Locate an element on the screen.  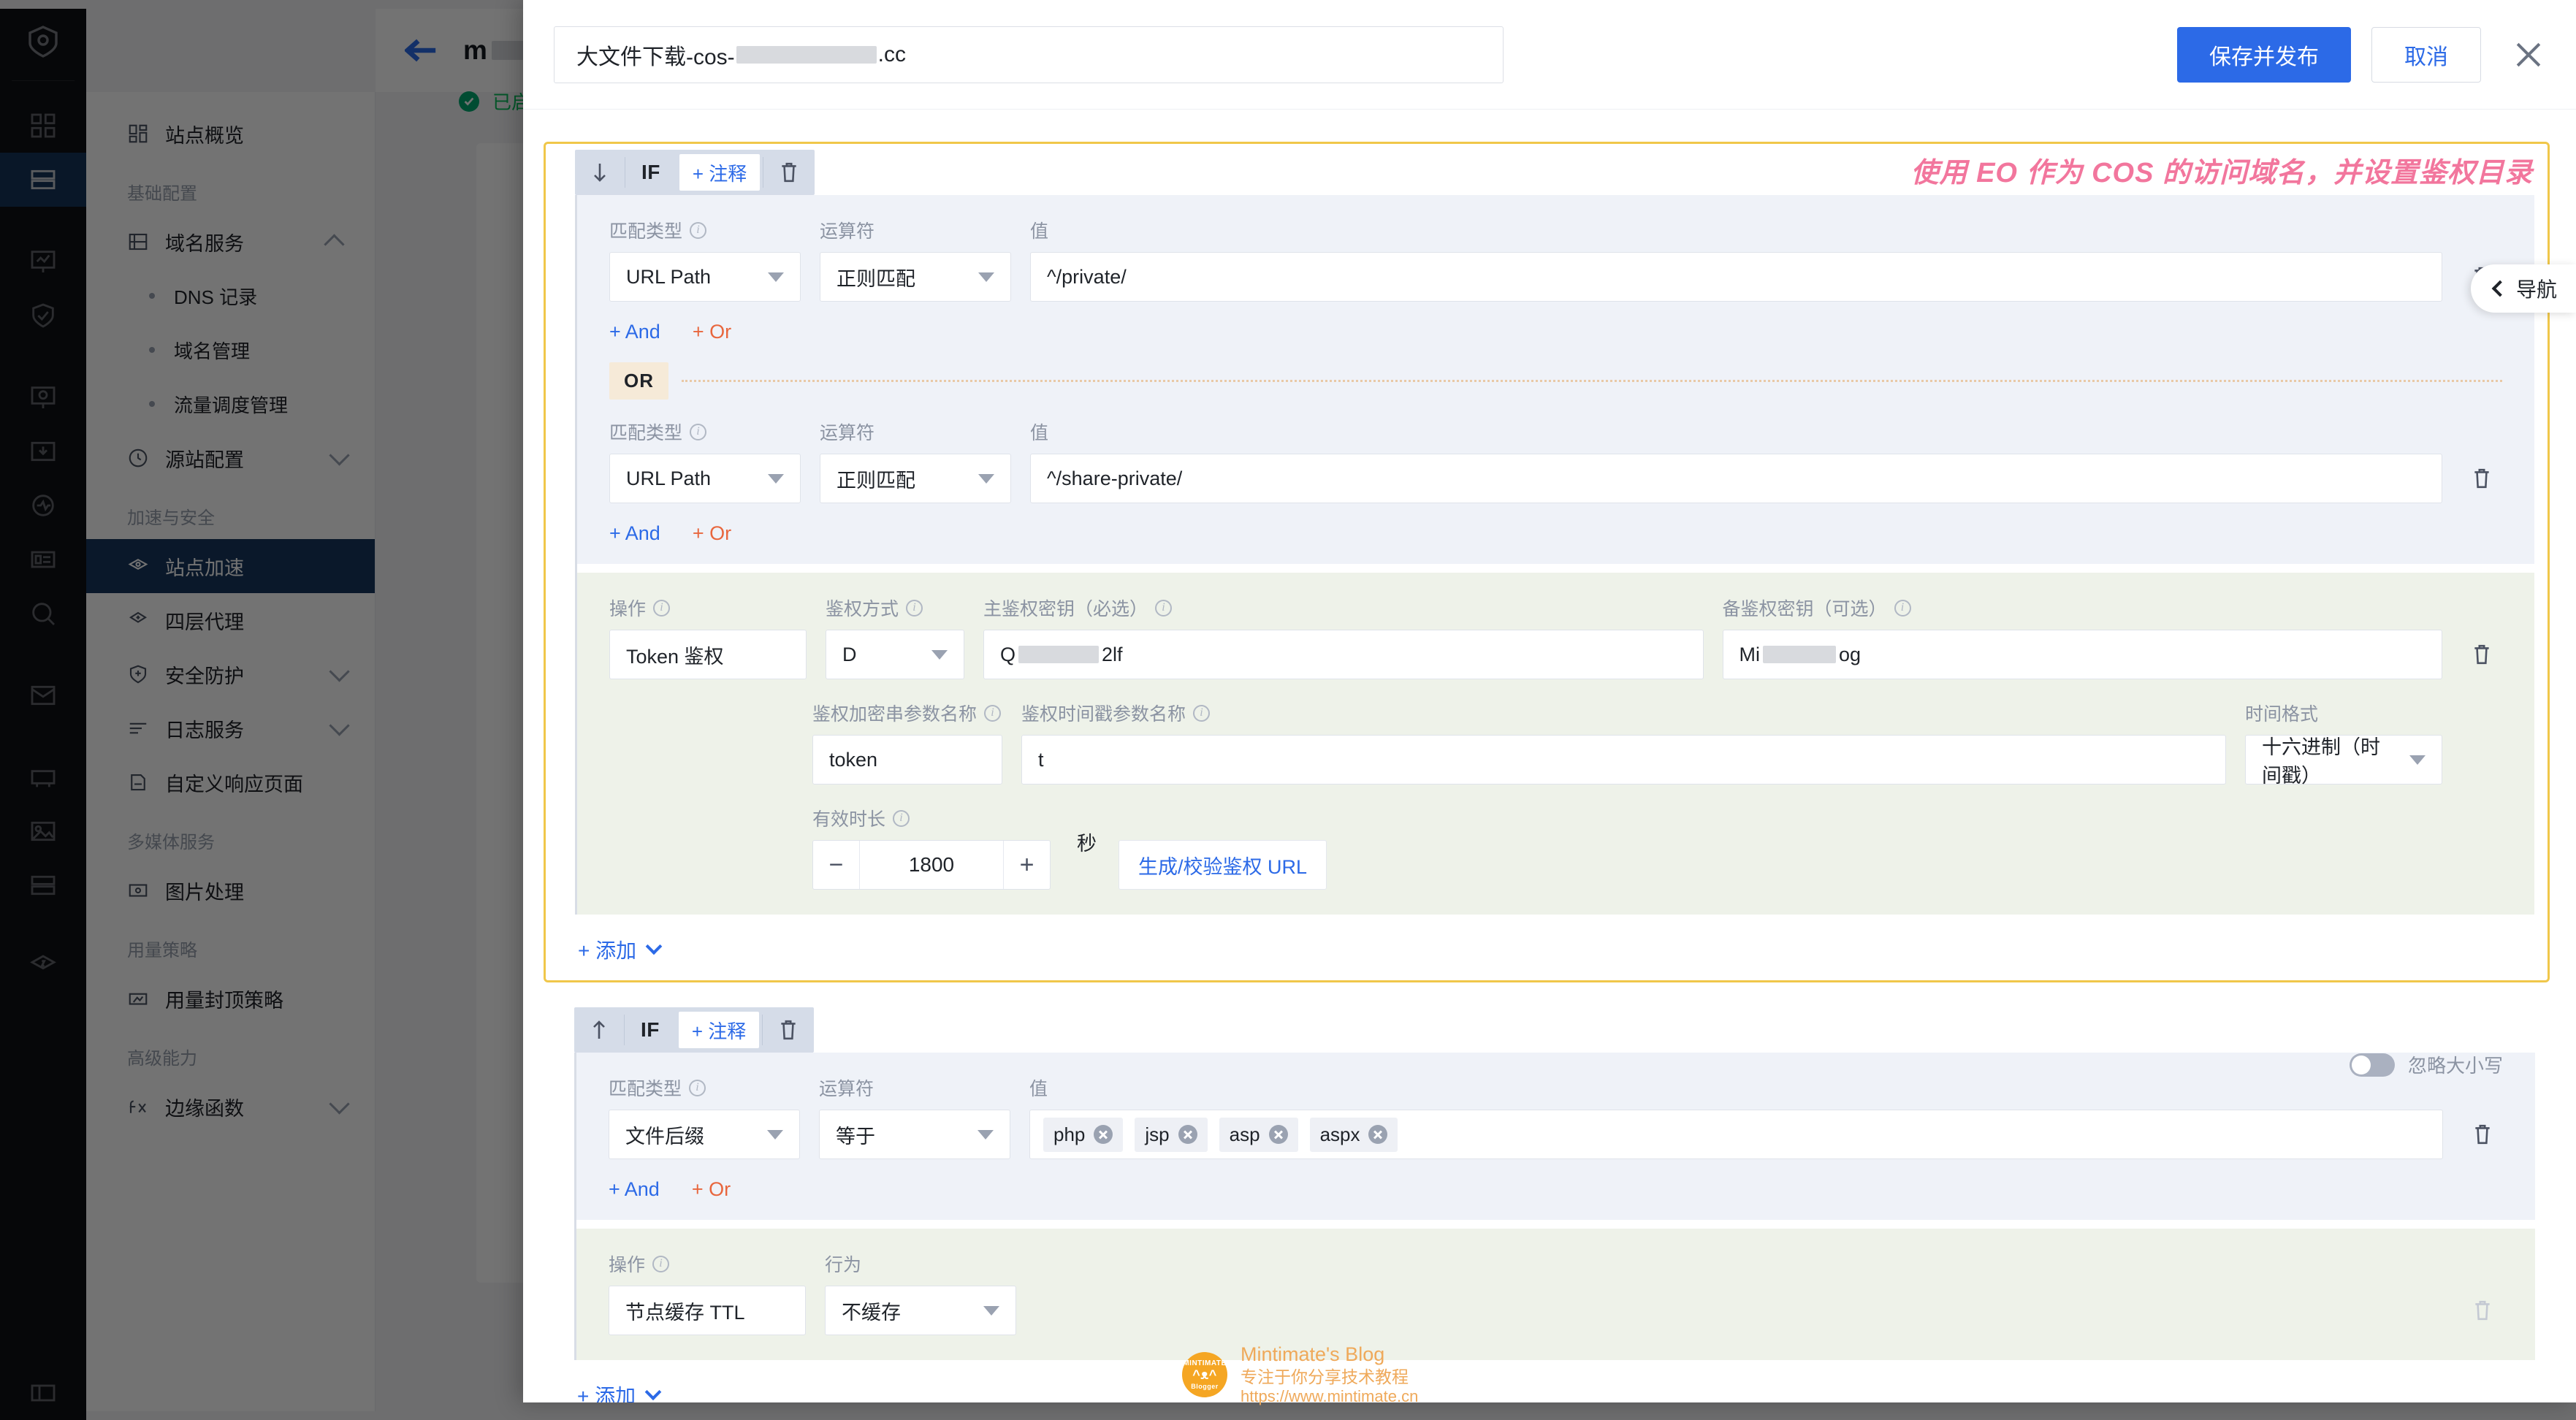
rule-1-action-value: Token 鉴权 is located at coordinates (708, 654).